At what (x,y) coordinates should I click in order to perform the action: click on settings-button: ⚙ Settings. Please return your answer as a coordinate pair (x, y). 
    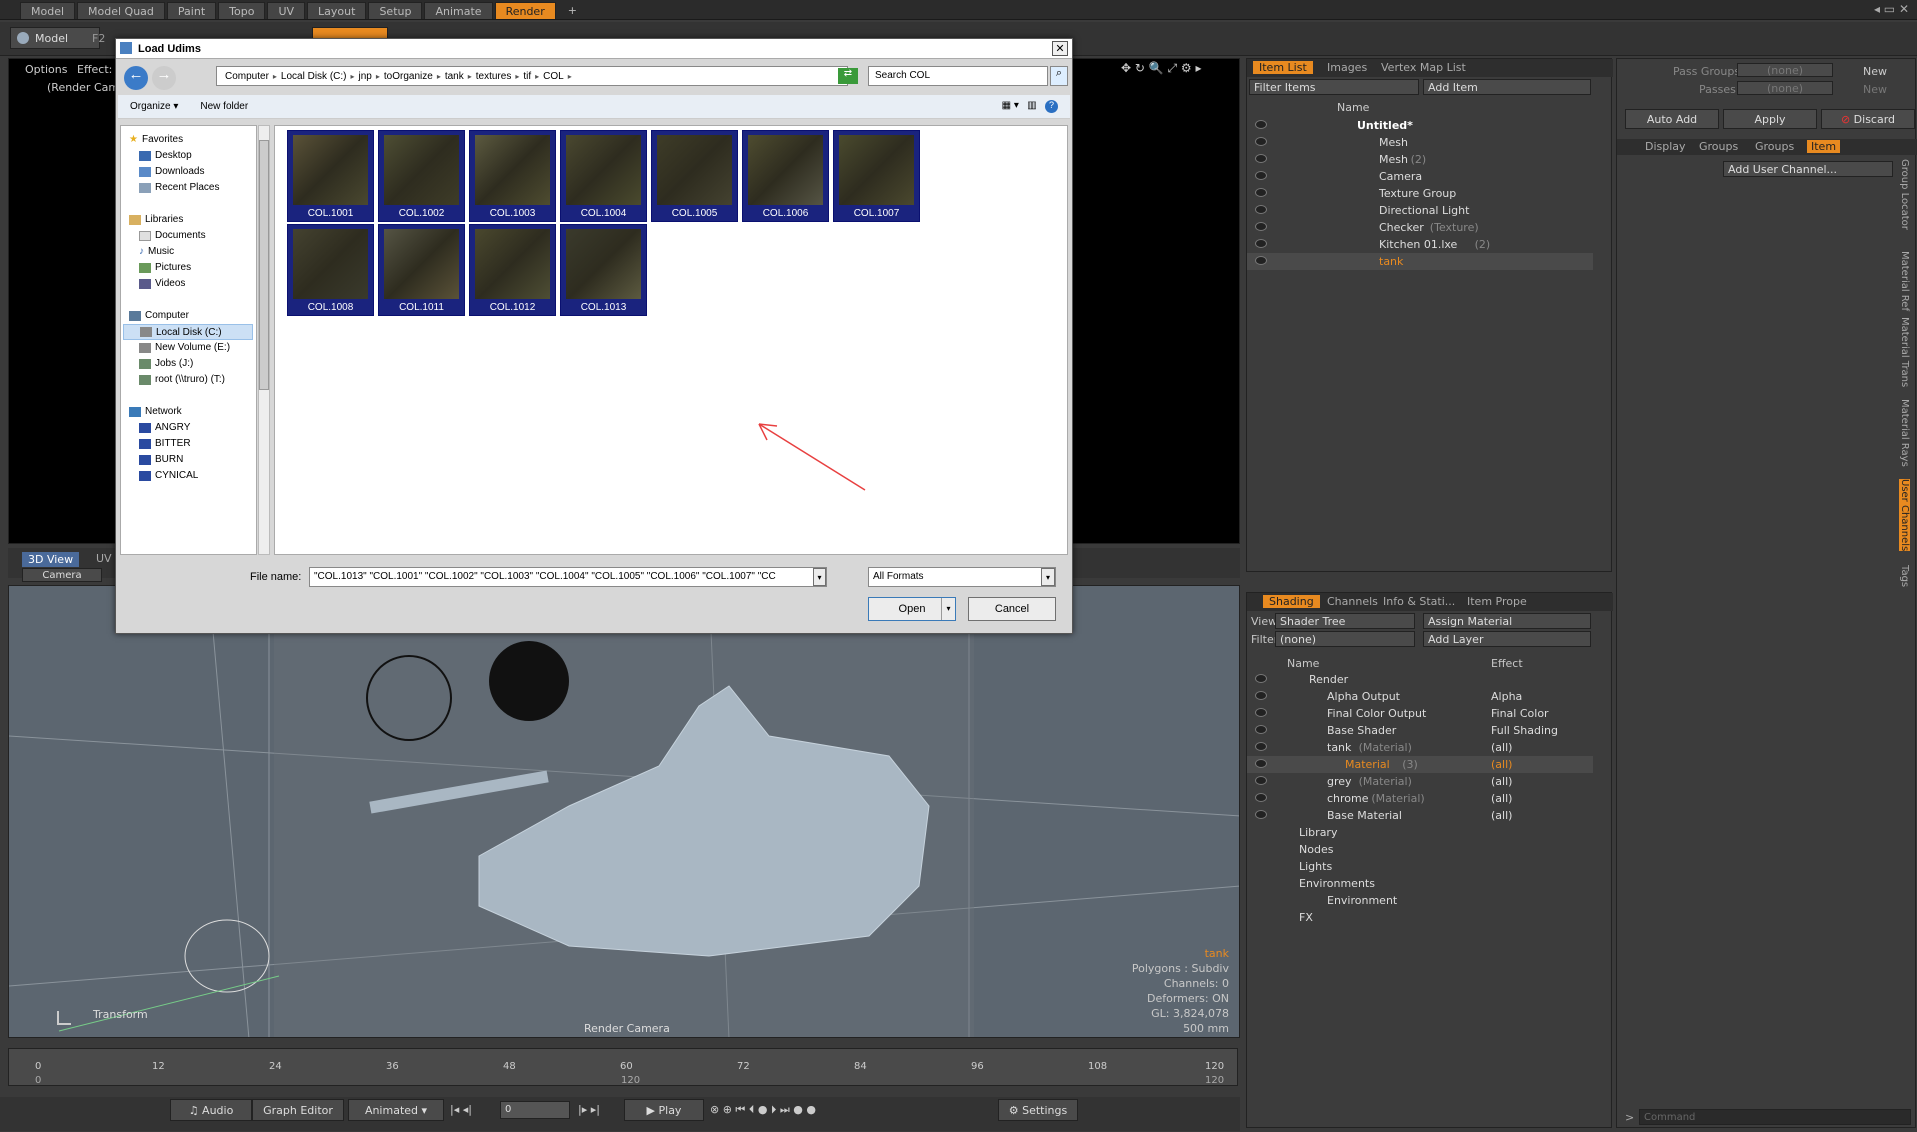
    Looking at the image, I should click on (1038, 1110).